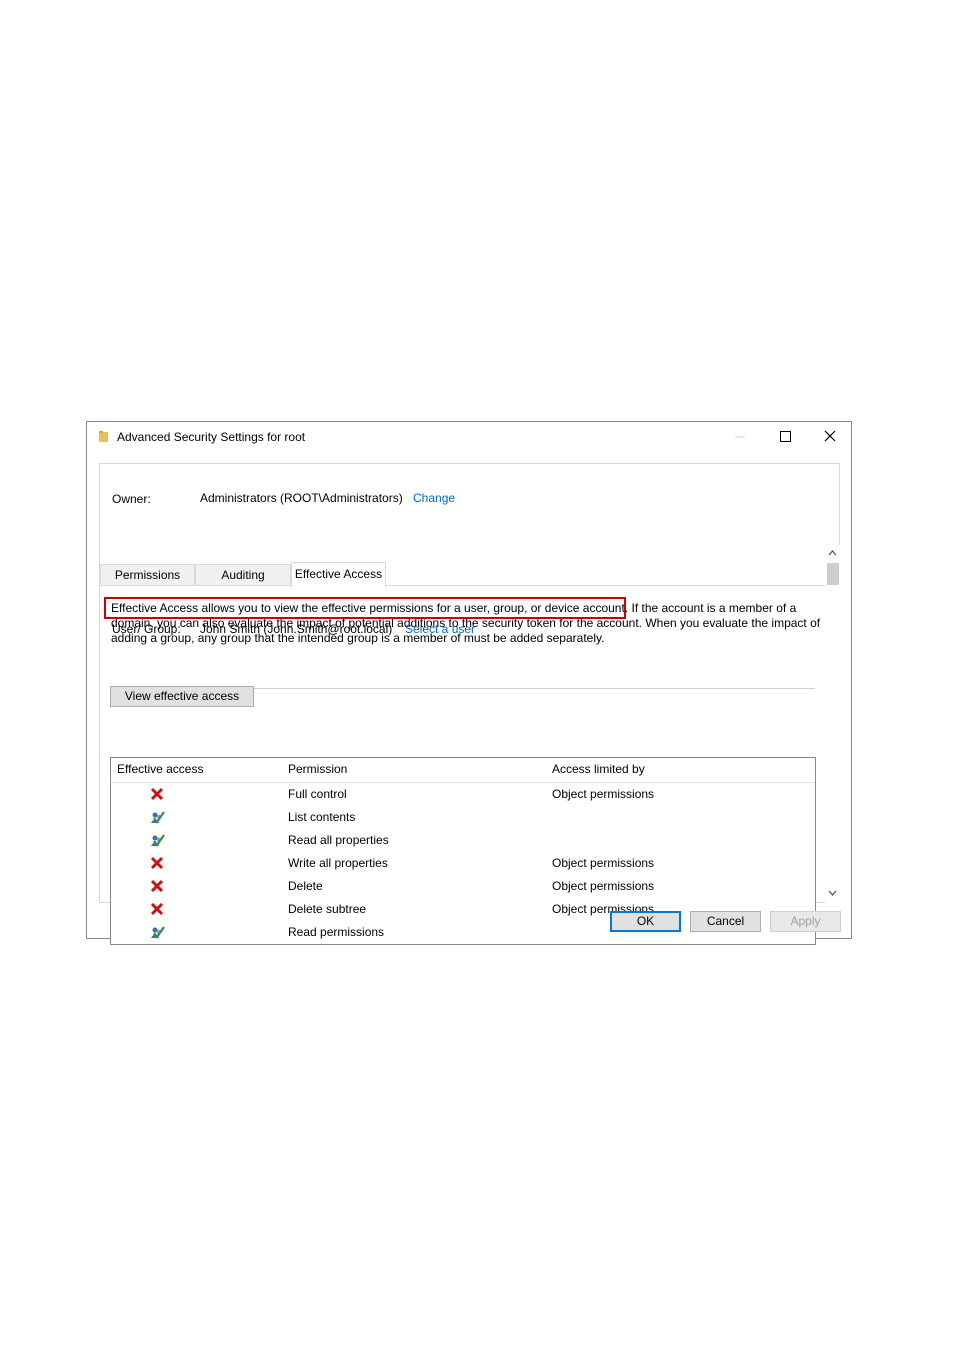  I want to click on maximize-button, so click(785, 437).